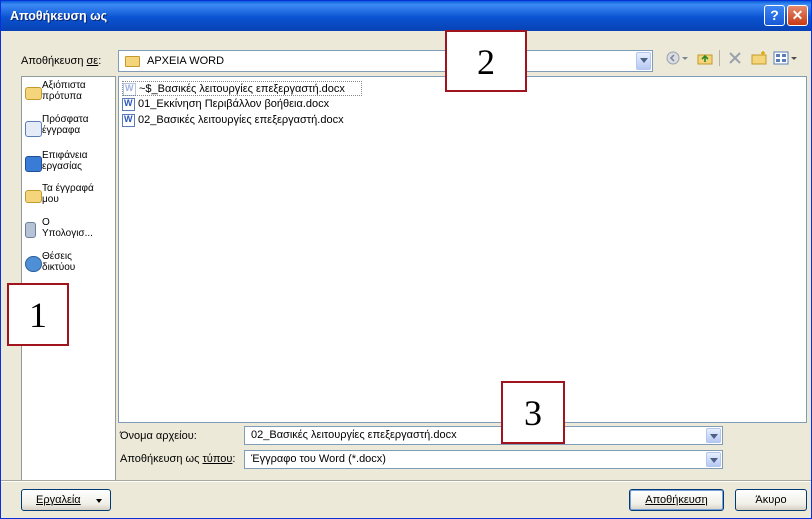 The height and width of the screenshot is (519, 812). I want to click on callout-2: 2, so click(486, 61).